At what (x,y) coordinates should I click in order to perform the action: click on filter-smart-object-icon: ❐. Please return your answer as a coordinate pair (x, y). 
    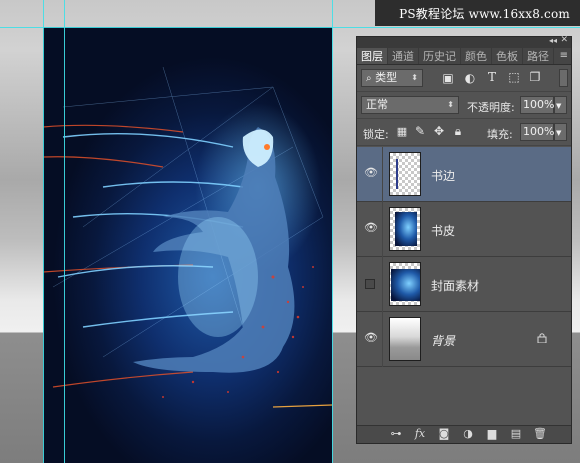
    Looking at the image, I should click on (535, 77).